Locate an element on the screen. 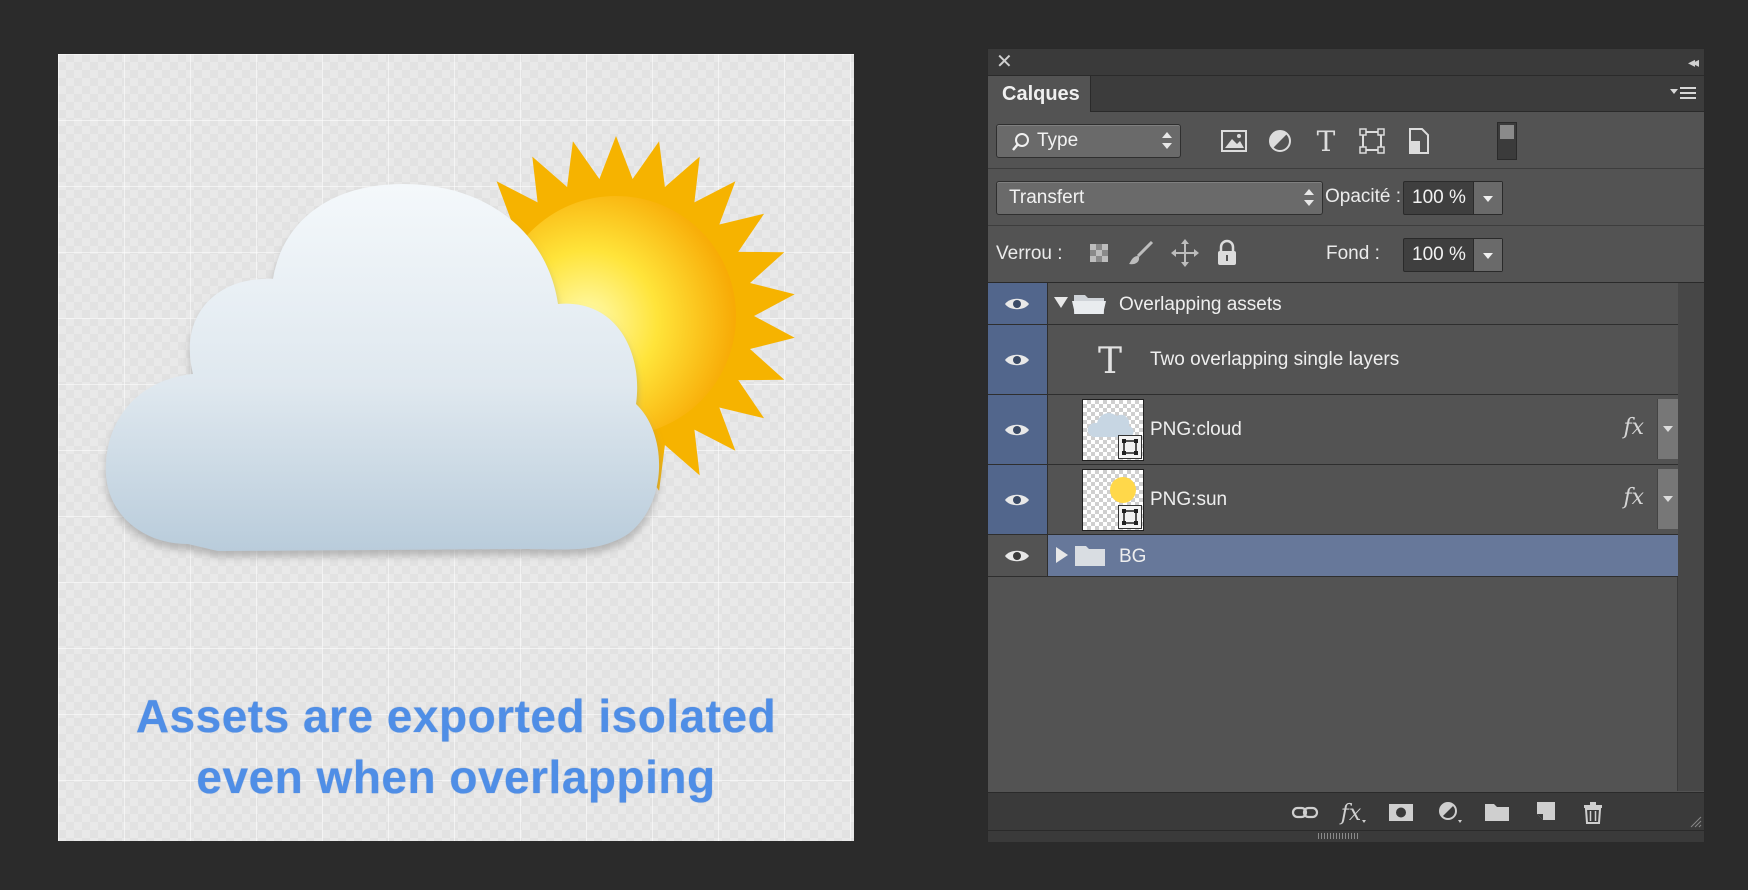  caption-line-2: even when overlapping is located at coordinates (456, 777).